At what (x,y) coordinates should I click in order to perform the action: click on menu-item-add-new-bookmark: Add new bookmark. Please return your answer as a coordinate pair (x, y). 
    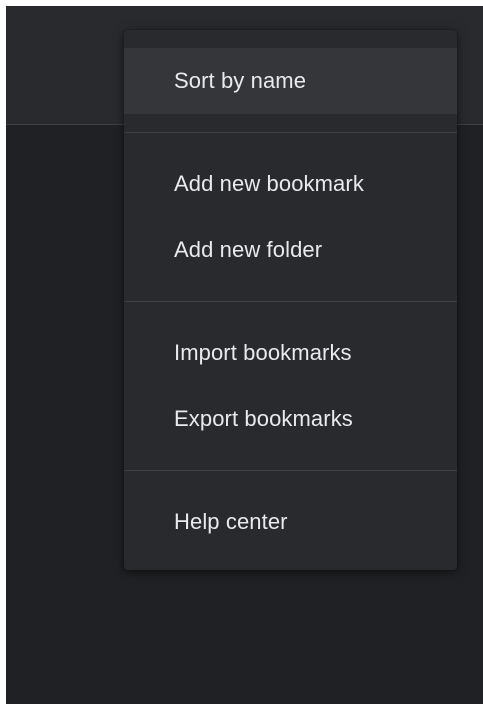
    Looking at the image, I should click on (290, 184).